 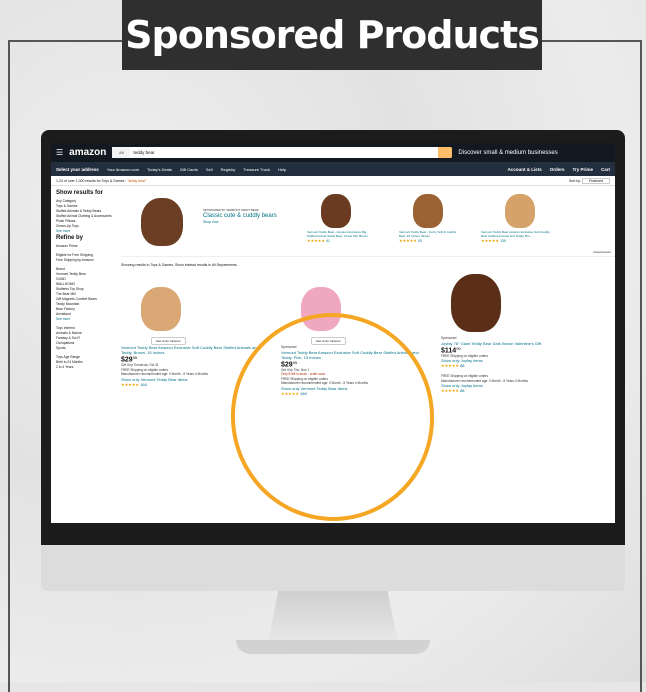 What do you see at coordinates (333, 568) in the screenshot?
I see `monitor-chin` at bounding box center [333, 568].